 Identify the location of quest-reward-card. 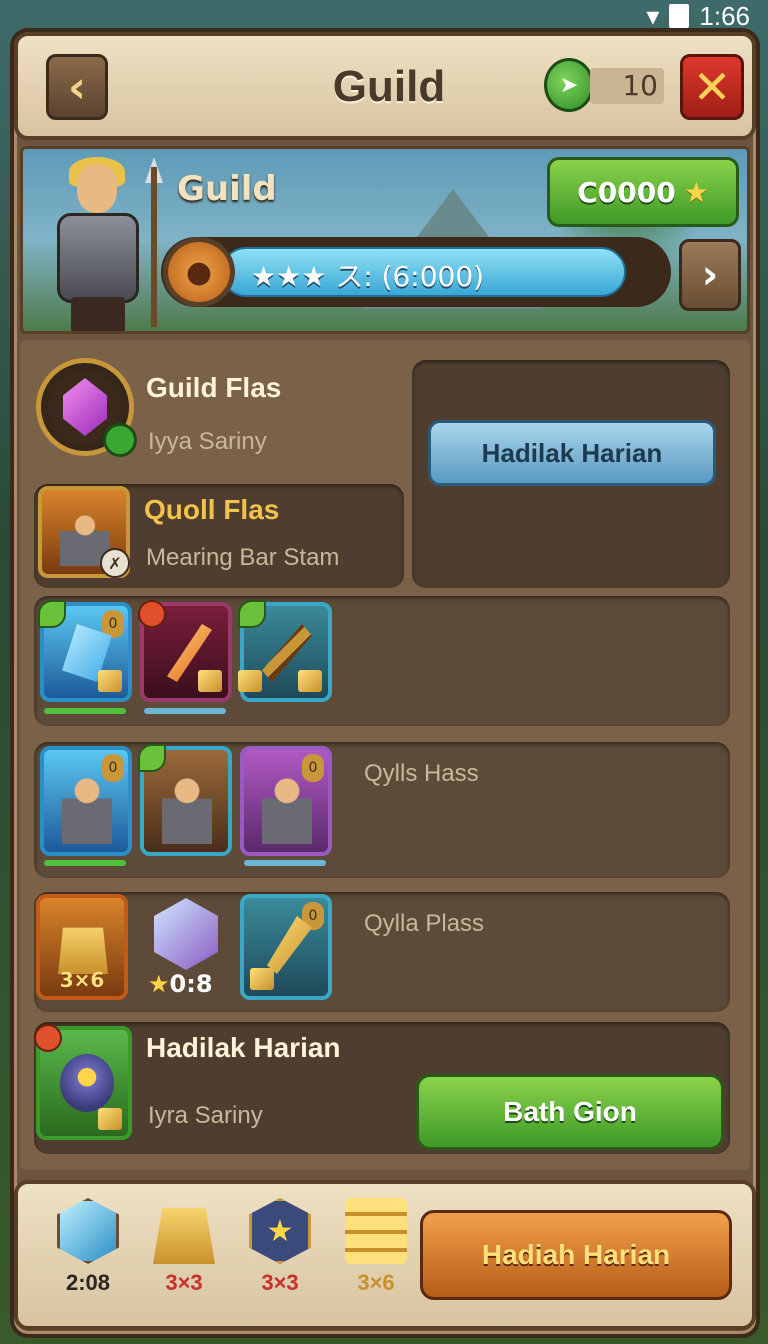
(83, 1082).